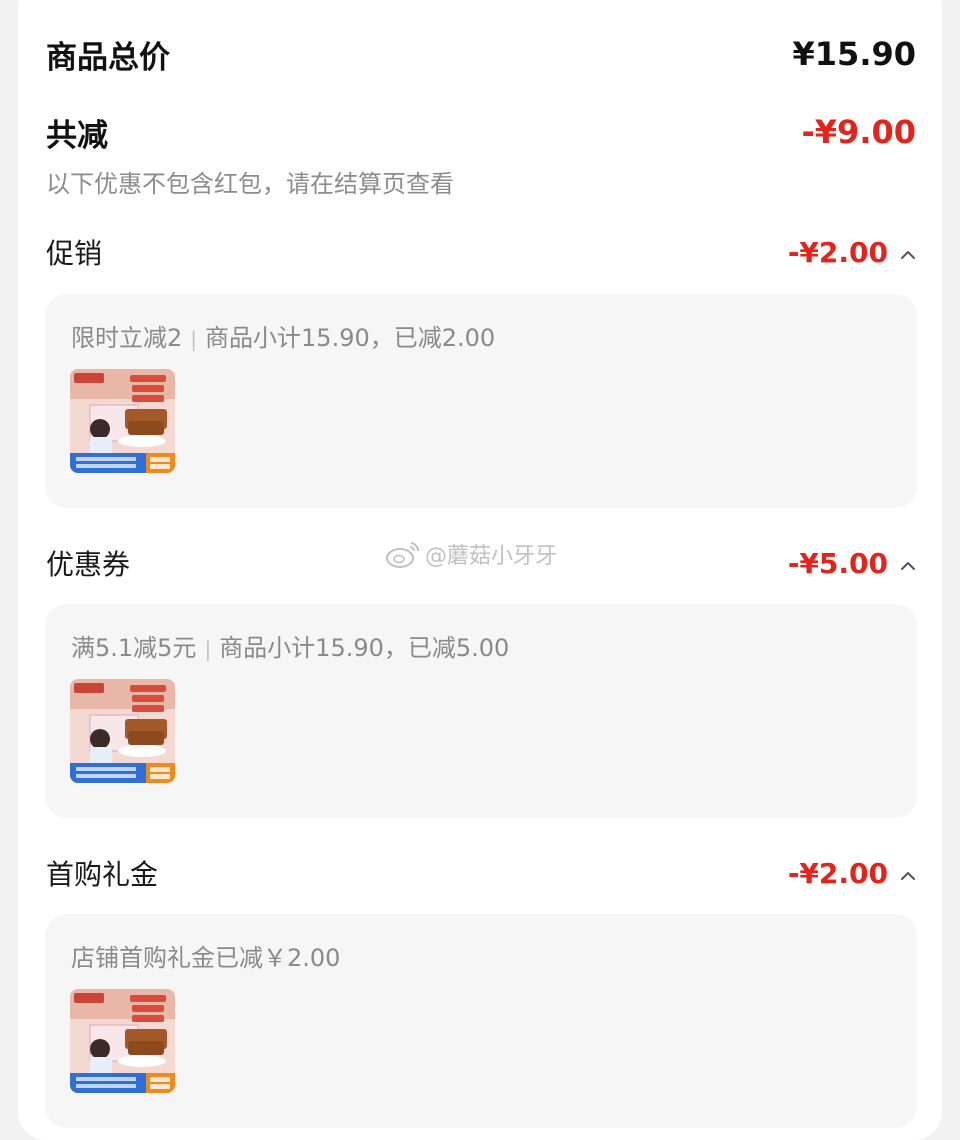 Image resolution: width=960 pixels, height=1140 pixels. I want to click on total-reduction-value: -¥9.00, so click(859, 132).